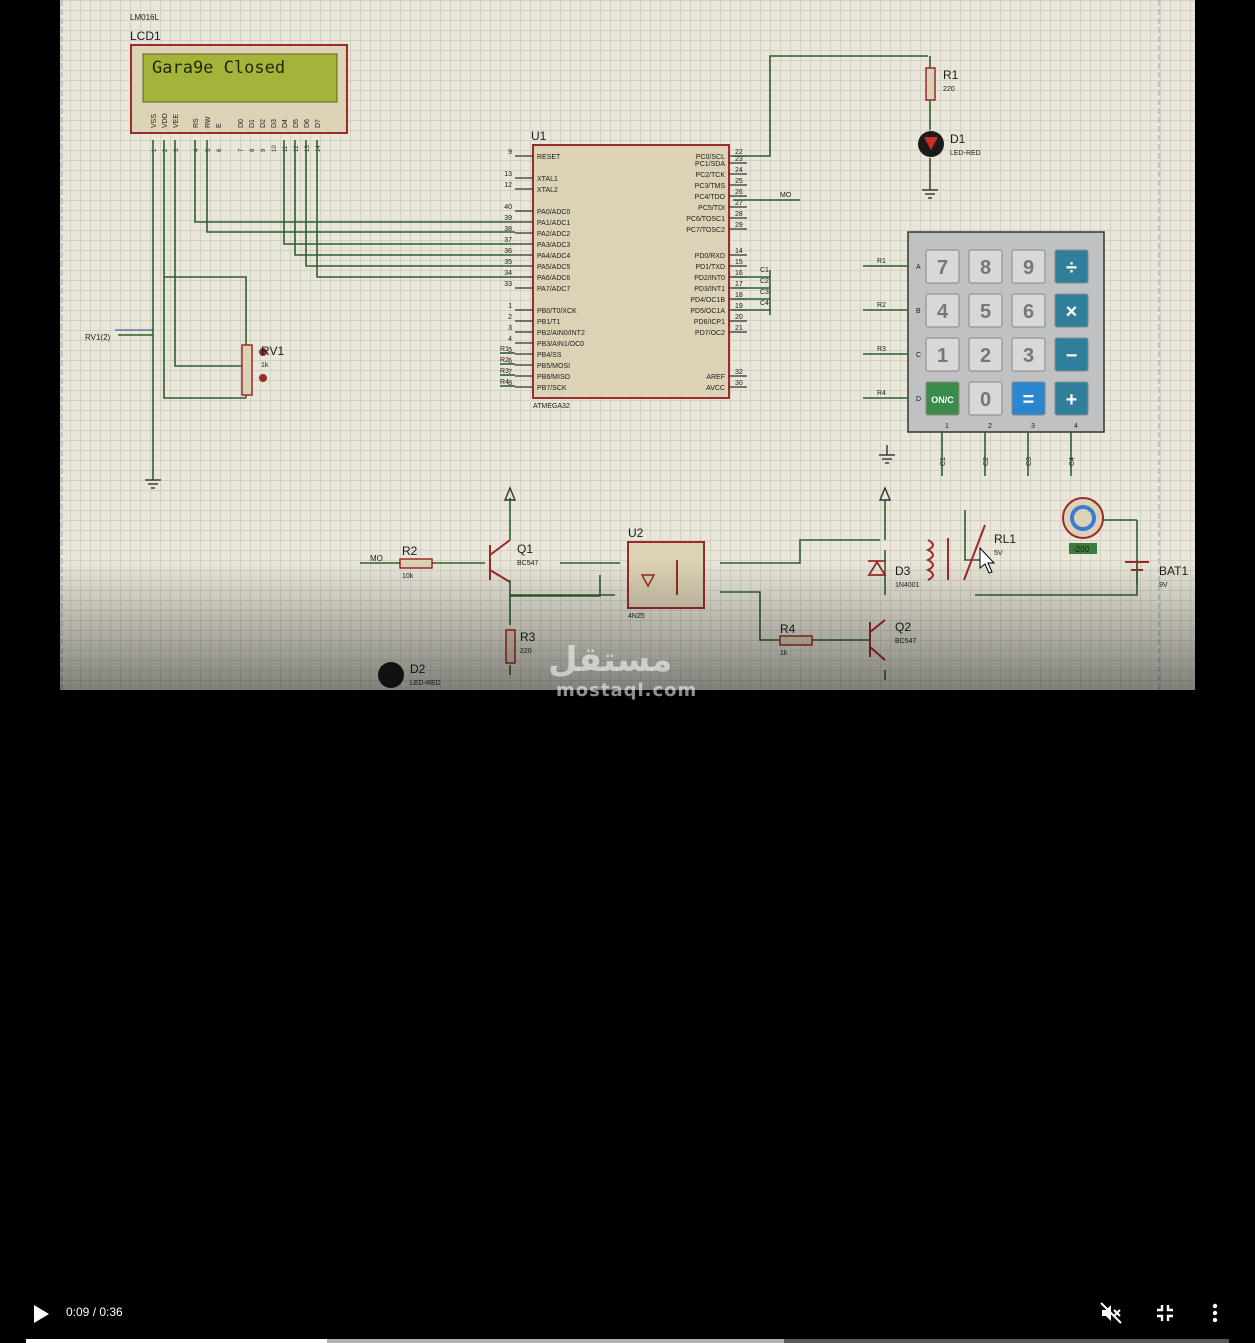  What do you see at coordinates (508, 174) in the screenshot?
I see `mcu-pin-number: 13` at bounding box center [508, 174].